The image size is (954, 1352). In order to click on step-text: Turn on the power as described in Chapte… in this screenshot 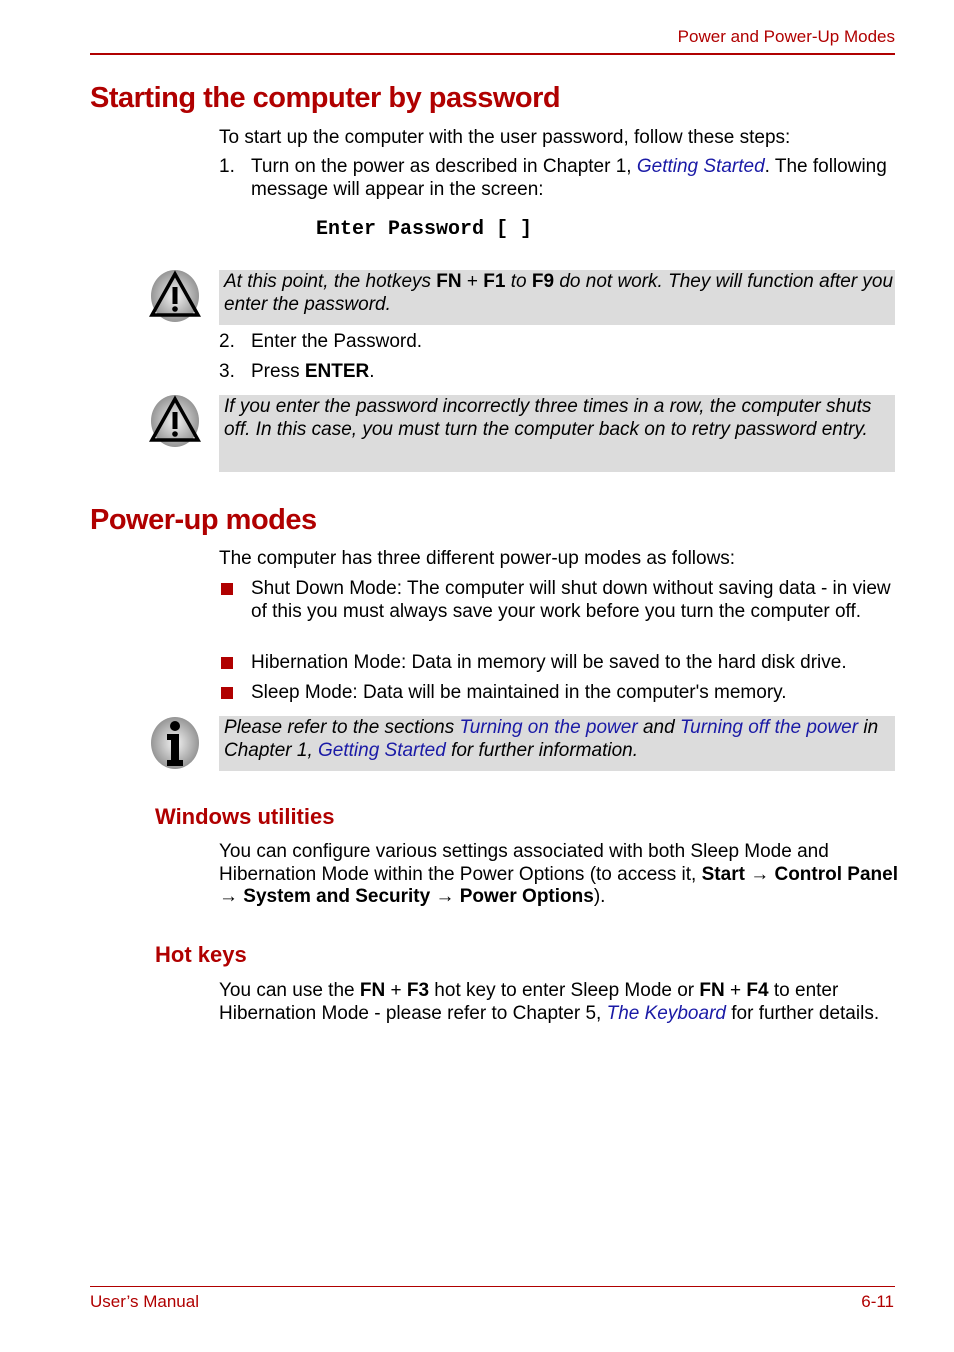, I will do `click(575, 178)`.